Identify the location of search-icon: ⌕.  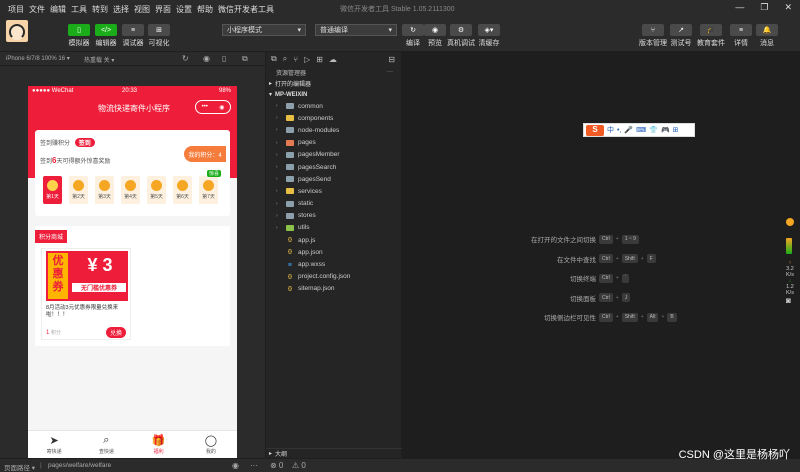
(285, 59).